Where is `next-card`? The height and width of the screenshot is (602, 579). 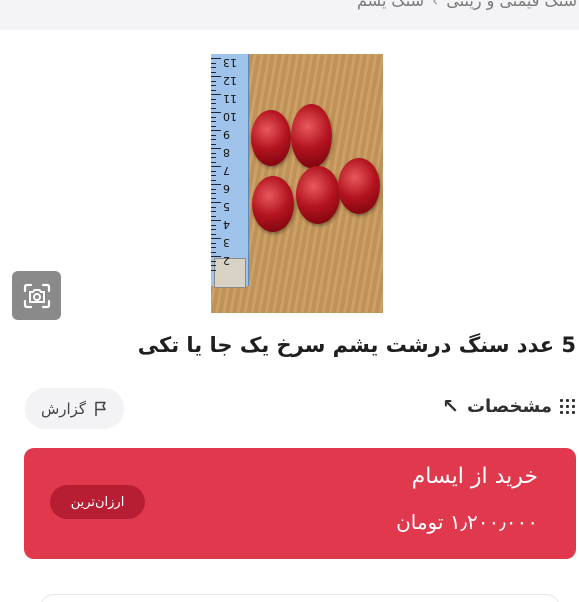
next-card is located at coordinates (300, 598).